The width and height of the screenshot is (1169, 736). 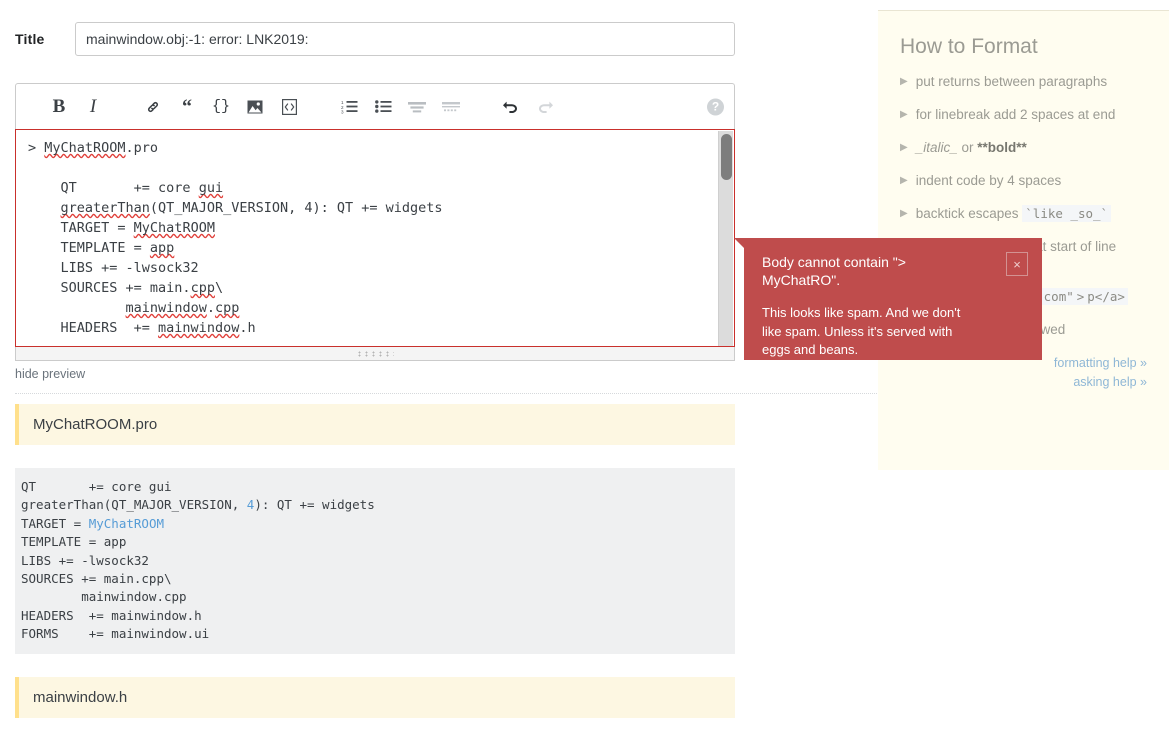 What do you see at coordinates (405, 39) in the screenshot?
I see `title-input` at bounding box center [405, 39].